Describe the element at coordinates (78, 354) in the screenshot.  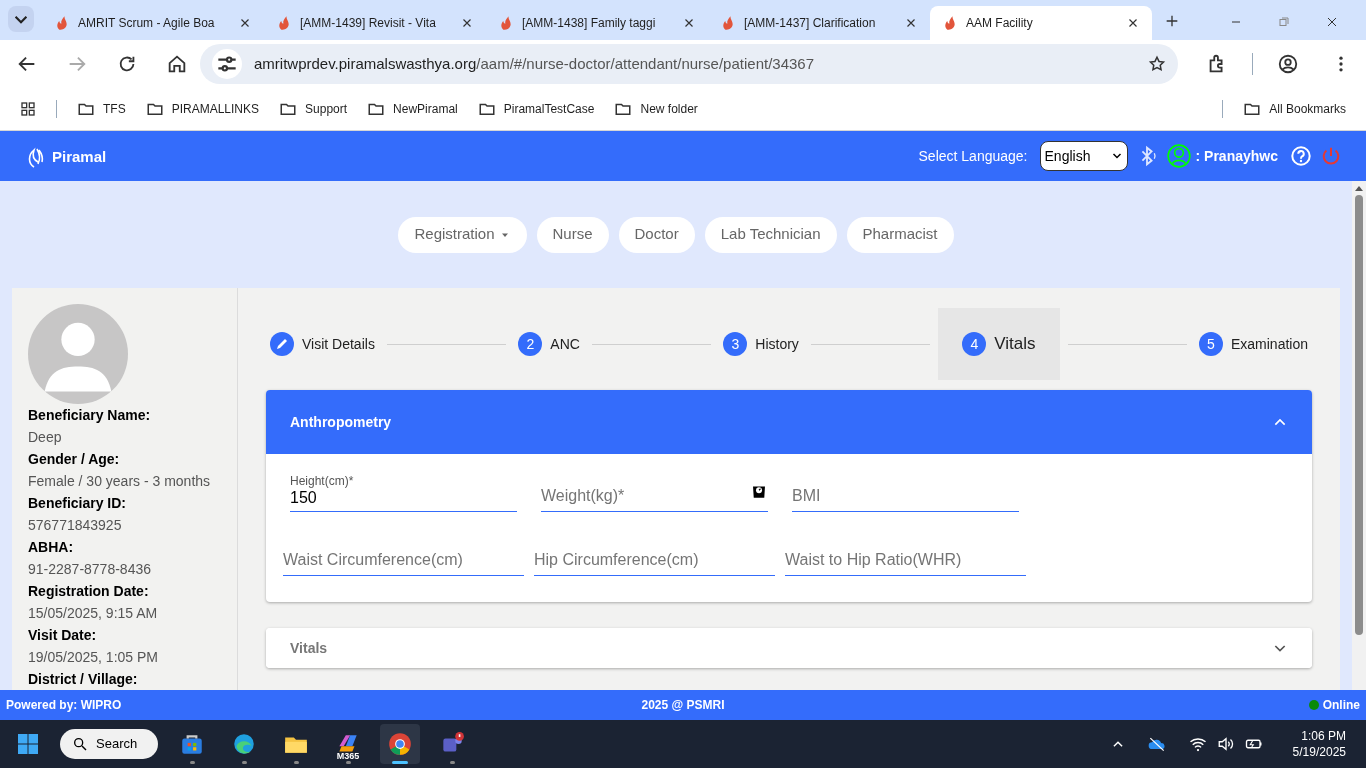
I see `avatar-silhouette-icon` at that location.